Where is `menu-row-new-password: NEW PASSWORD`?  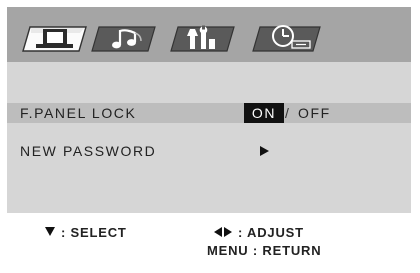 menu-row-new-password: NEW PASSWORD is located at coordinates (209, 151).